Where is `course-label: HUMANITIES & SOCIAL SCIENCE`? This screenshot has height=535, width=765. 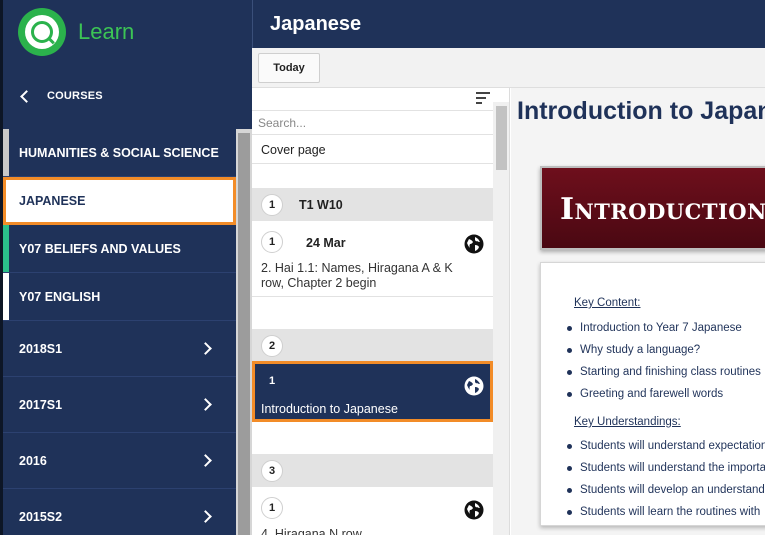 course-label: HUMANITIES & SOCIAL SCIENCE is located at coordinates (119, 152).